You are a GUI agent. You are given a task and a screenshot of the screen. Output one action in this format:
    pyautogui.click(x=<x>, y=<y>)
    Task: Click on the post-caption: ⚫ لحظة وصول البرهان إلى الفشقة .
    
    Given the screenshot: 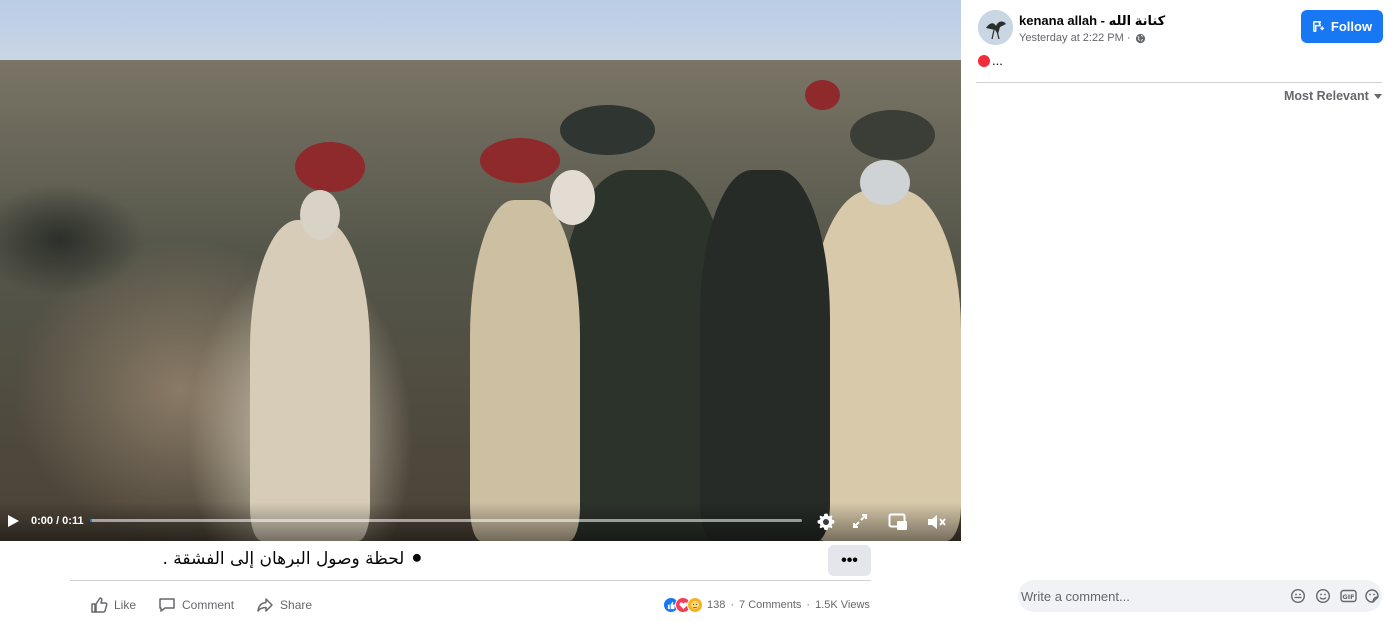 What is the action you would take?
    pyautogui.click(x=293, y=559)
    